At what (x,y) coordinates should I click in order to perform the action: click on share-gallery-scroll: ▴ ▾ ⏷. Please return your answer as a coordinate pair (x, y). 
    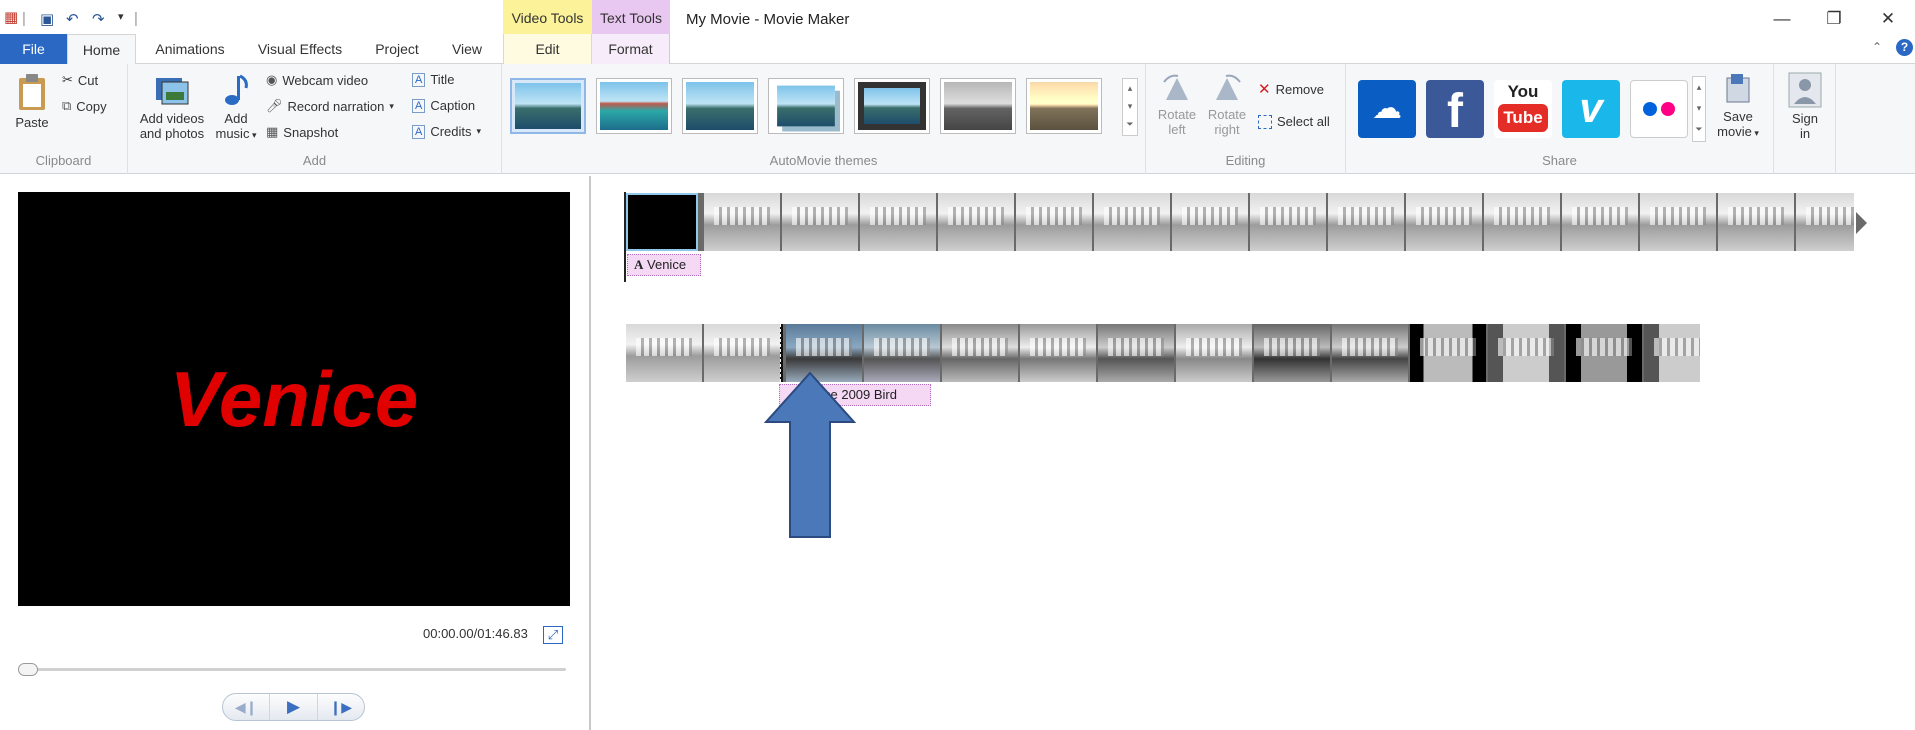
    Looking at the image, I should click on (1699, 109).